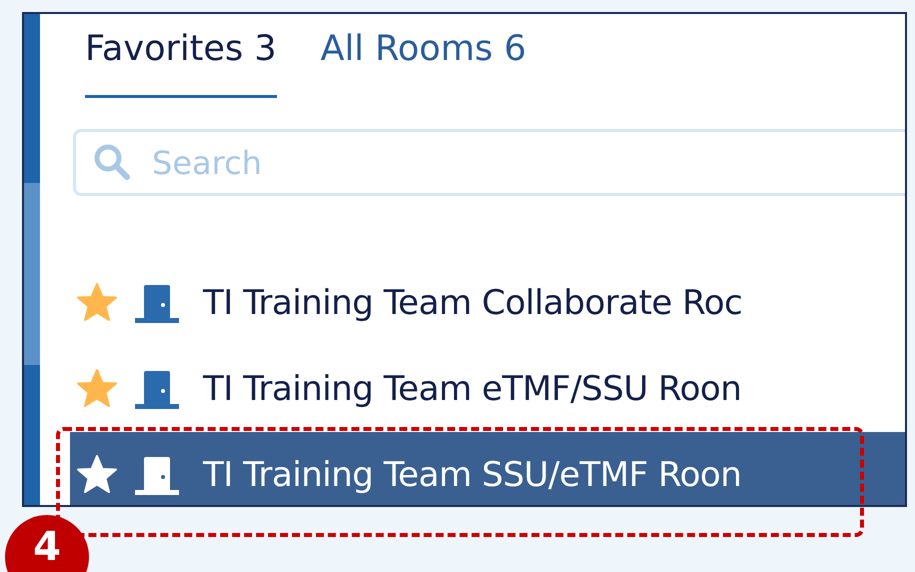 This screenshot has width=915, height=572. I want to click on room-item: TI Training Team eTMF/SSU Roon, so click(487, 389).